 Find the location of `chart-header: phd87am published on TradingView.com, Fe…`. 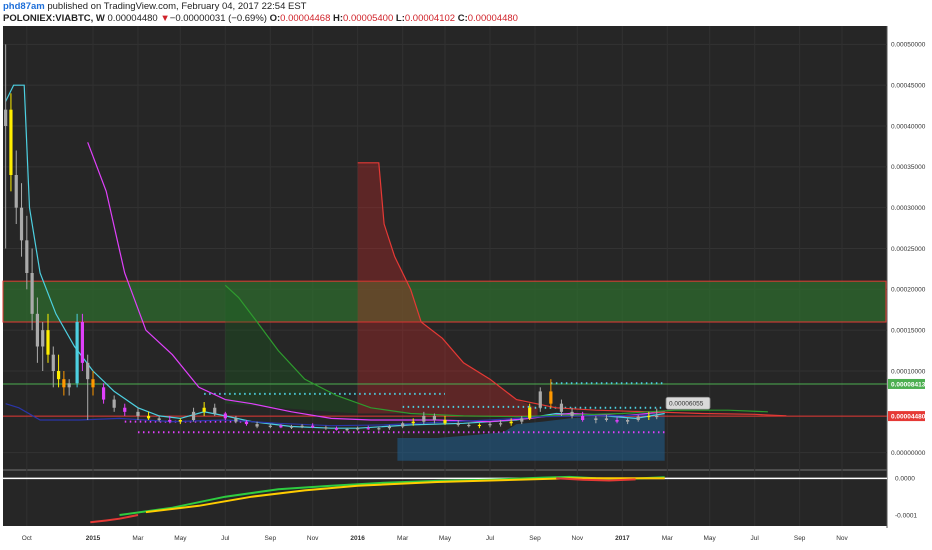

chart-header: phd87am published on TradingView.com, Fe… is located at coordinates (466, 13).